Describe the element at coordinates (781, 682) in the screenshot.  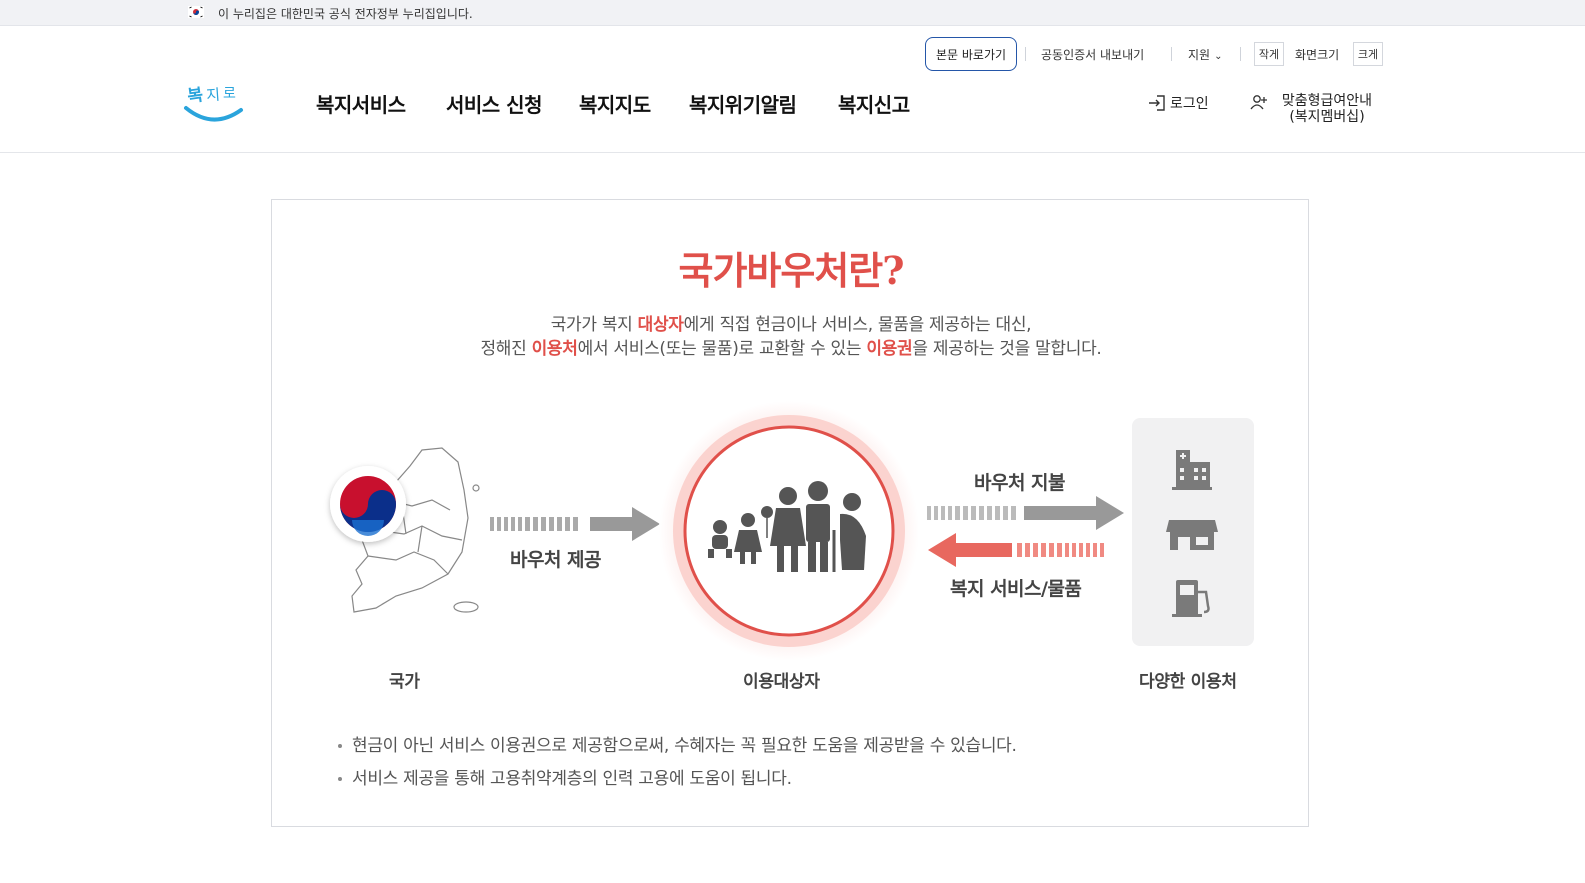
I see `caption-recipient: 이용대상자` at that location.